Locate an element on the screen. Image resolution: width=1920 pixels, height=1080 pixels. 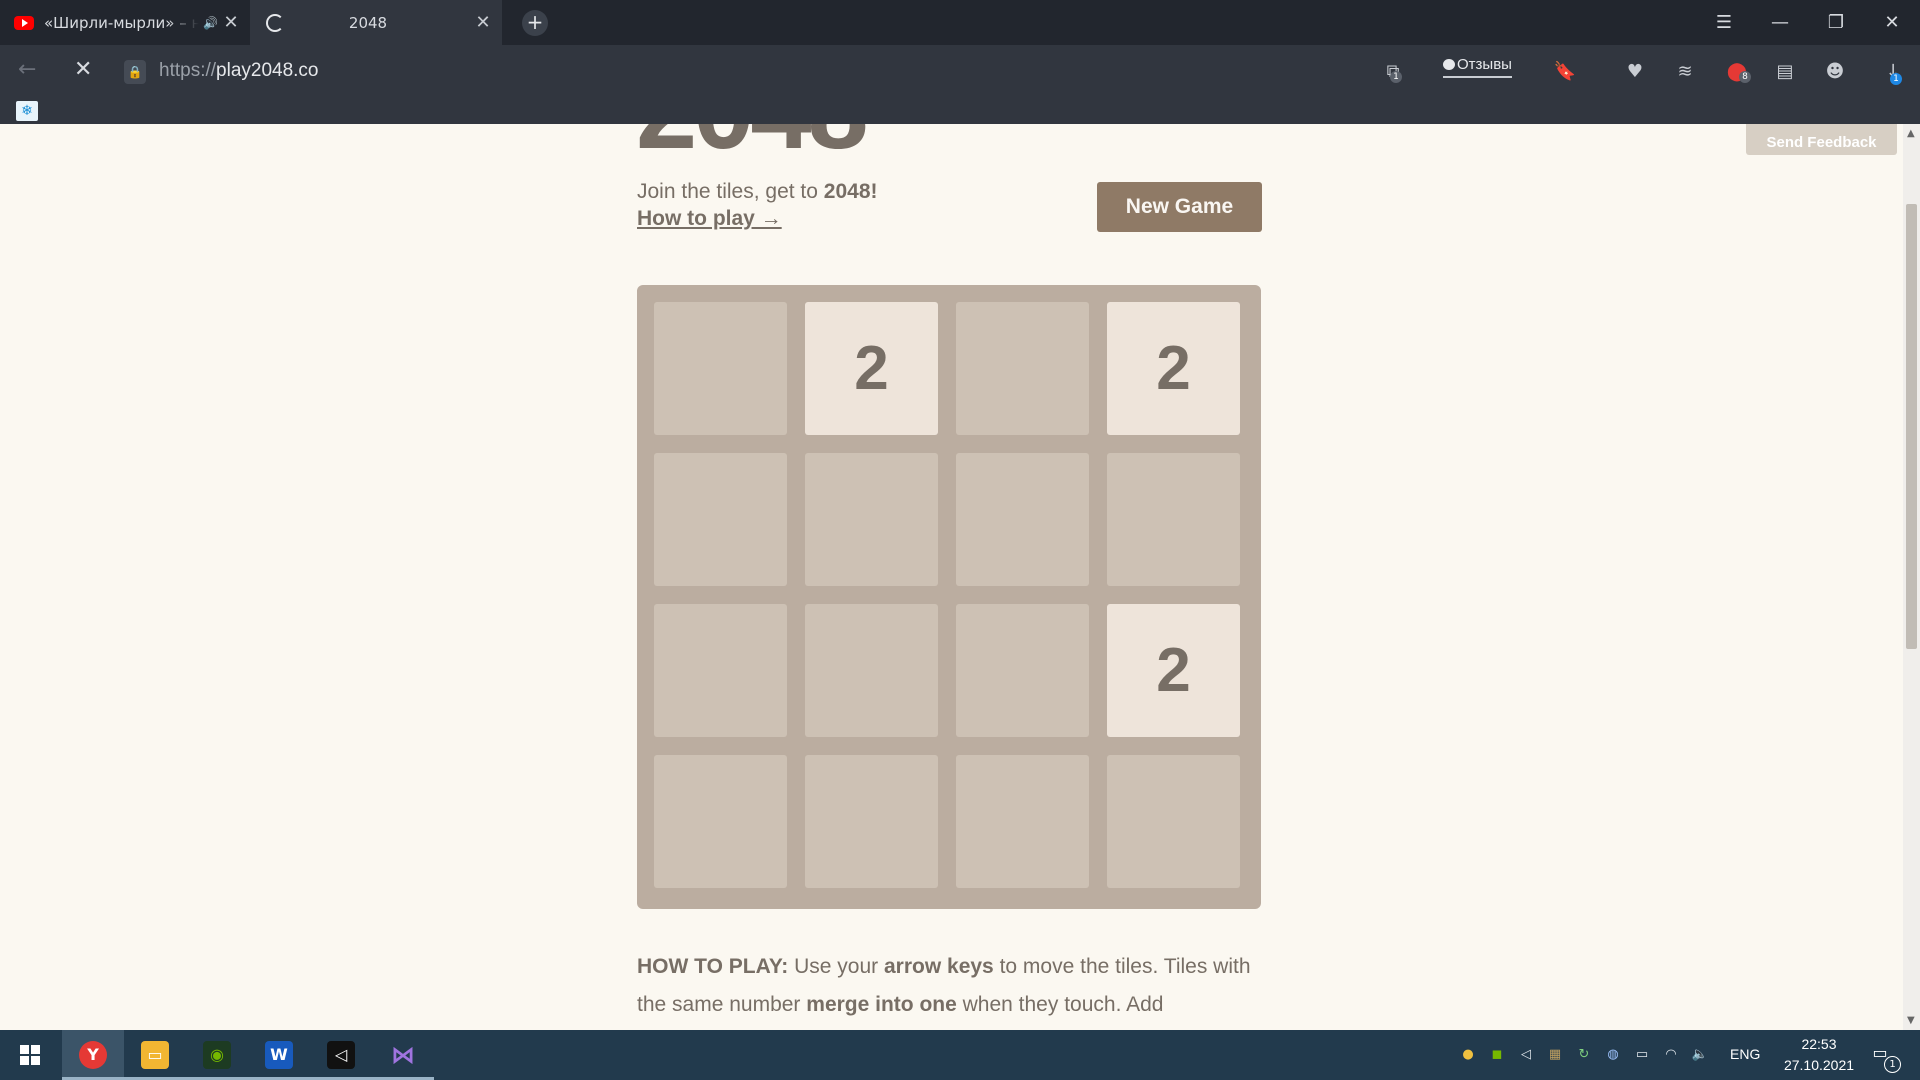
file-explorer-icon: ▭ is located at coordinates (155, 1055).